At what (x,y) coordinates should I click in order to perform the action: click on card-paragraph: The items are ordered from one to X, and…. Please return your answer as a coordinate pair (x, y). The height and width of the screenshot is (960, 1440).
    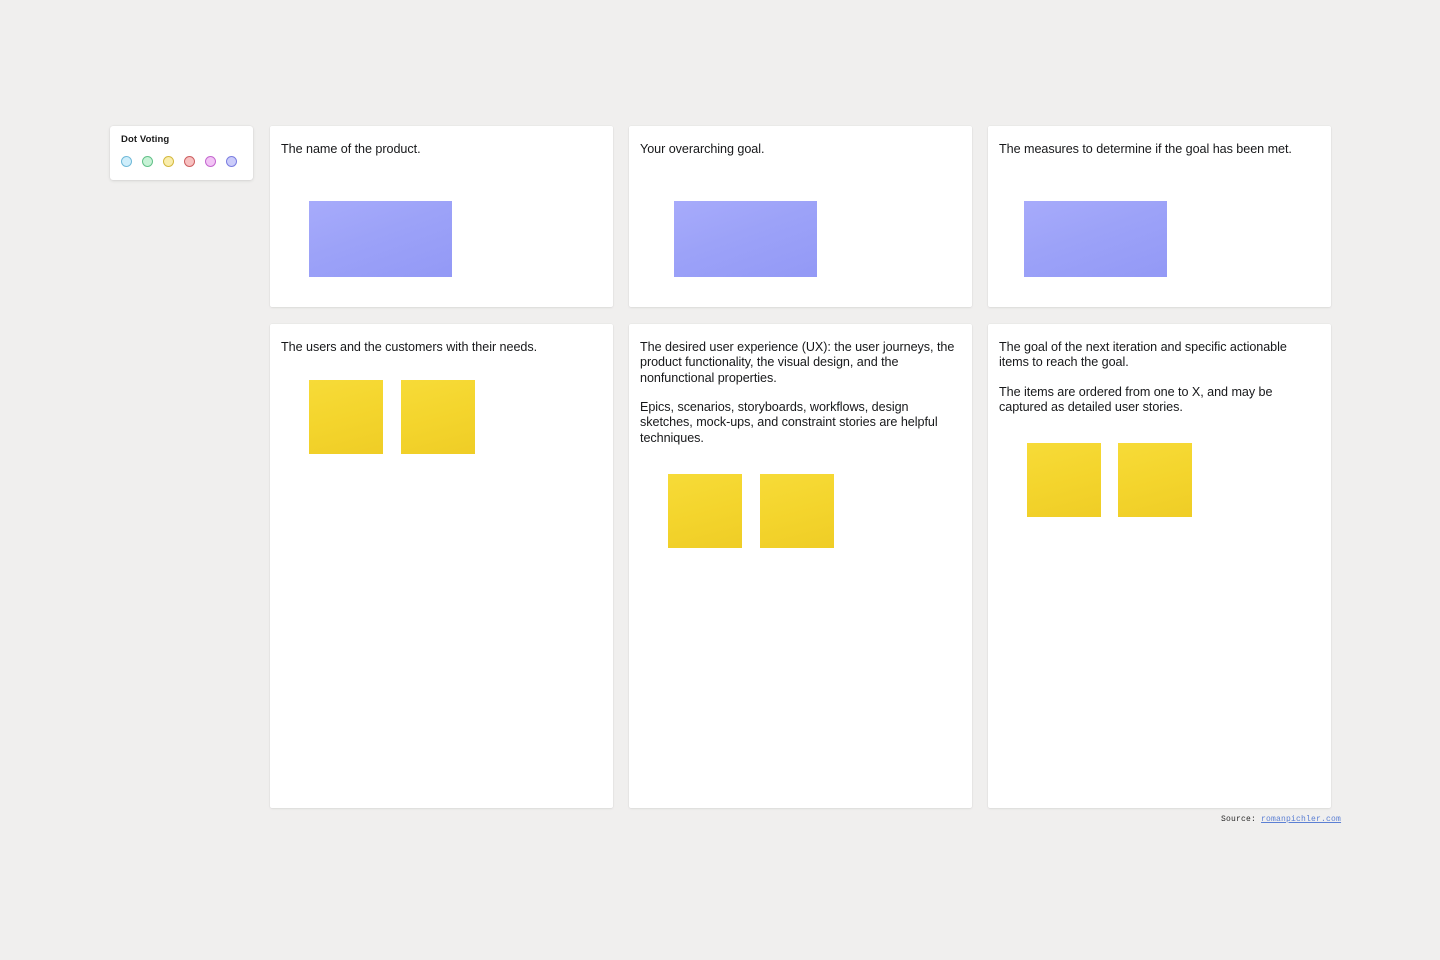
    Looking at the image, I should click on (1136, 399).